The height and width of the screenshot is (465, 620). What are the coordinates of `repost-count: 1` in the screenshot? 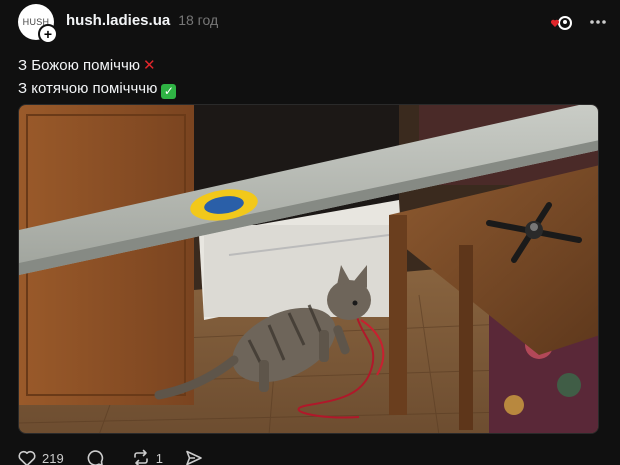 It's located at (159, 457).